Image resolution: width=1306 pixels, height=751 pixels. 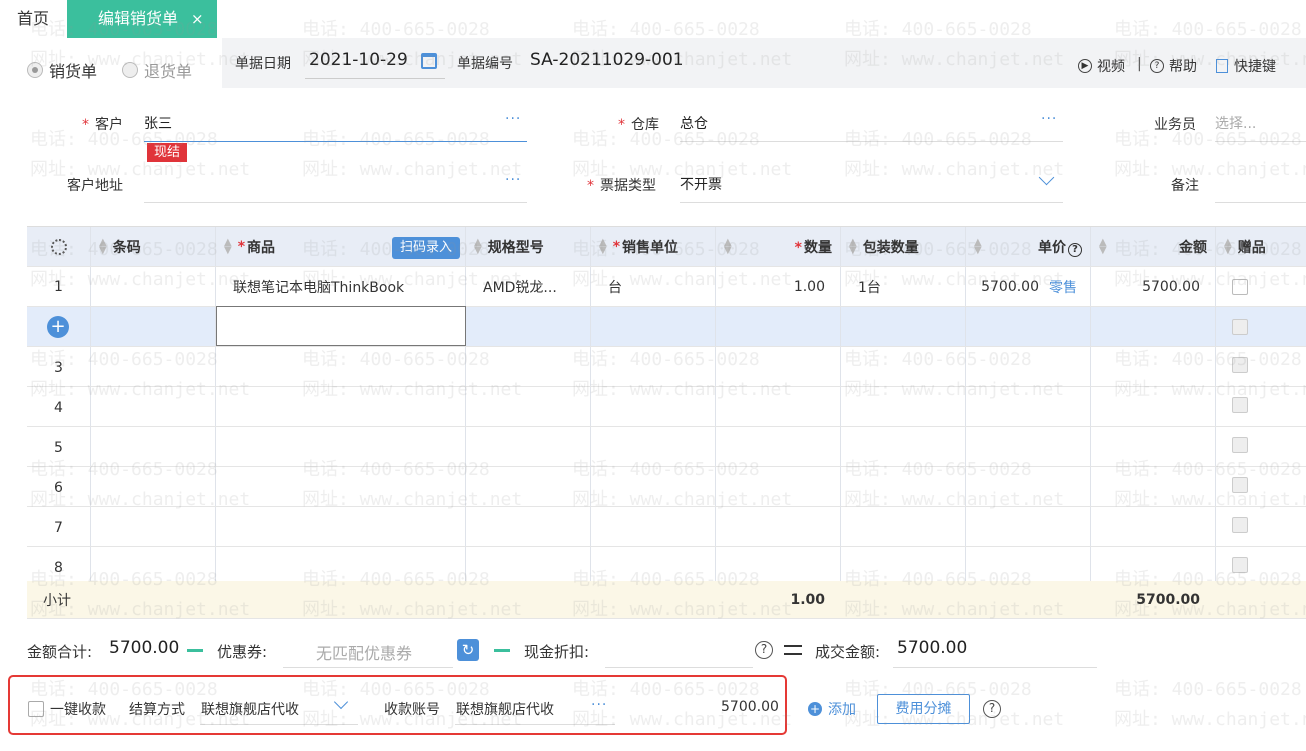 I want to click on cash-discount-input, so click(x=679, y=667).